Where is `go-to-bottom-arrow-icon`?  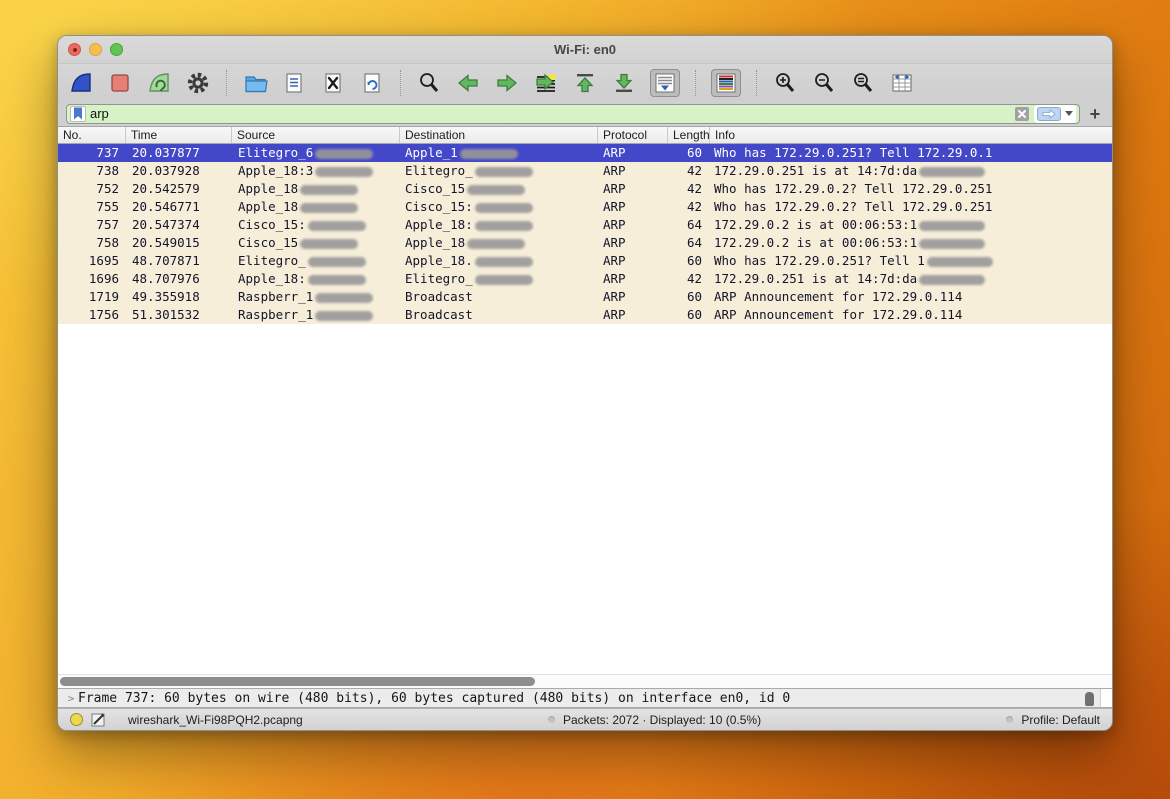
go-to-bottom-arrow-icon is located at coordinates (624, 83).